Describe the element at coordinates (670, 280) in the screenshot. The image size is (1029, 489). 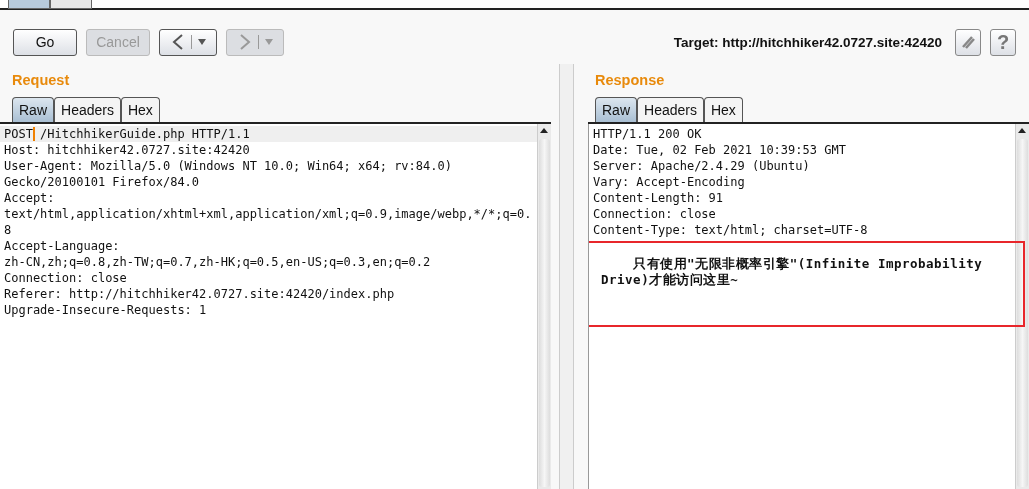
I see `body-line: Drive)才能访问这里~` at that location.